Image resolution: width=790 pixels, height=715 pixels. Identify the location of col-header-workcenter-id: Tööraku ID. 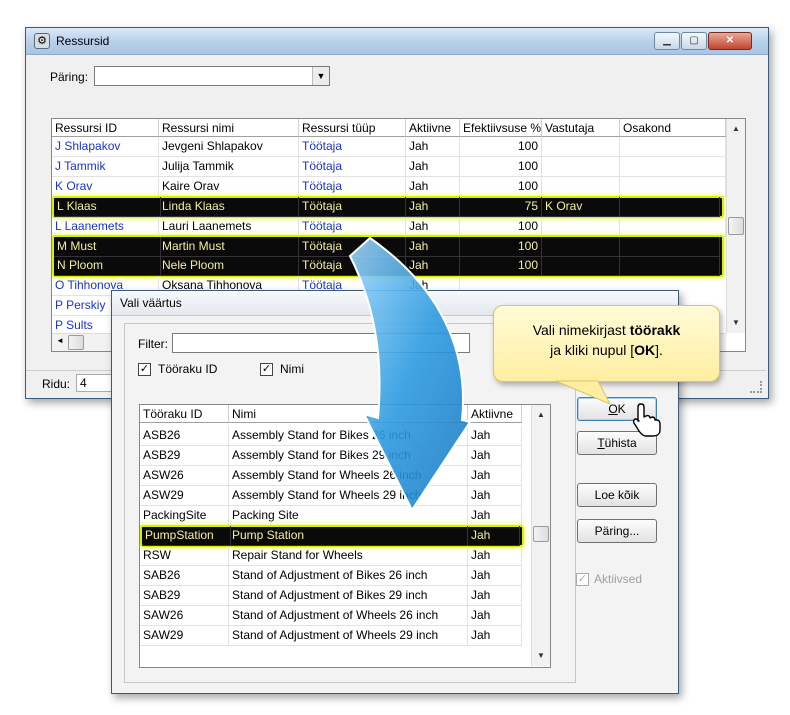
(184, 414).